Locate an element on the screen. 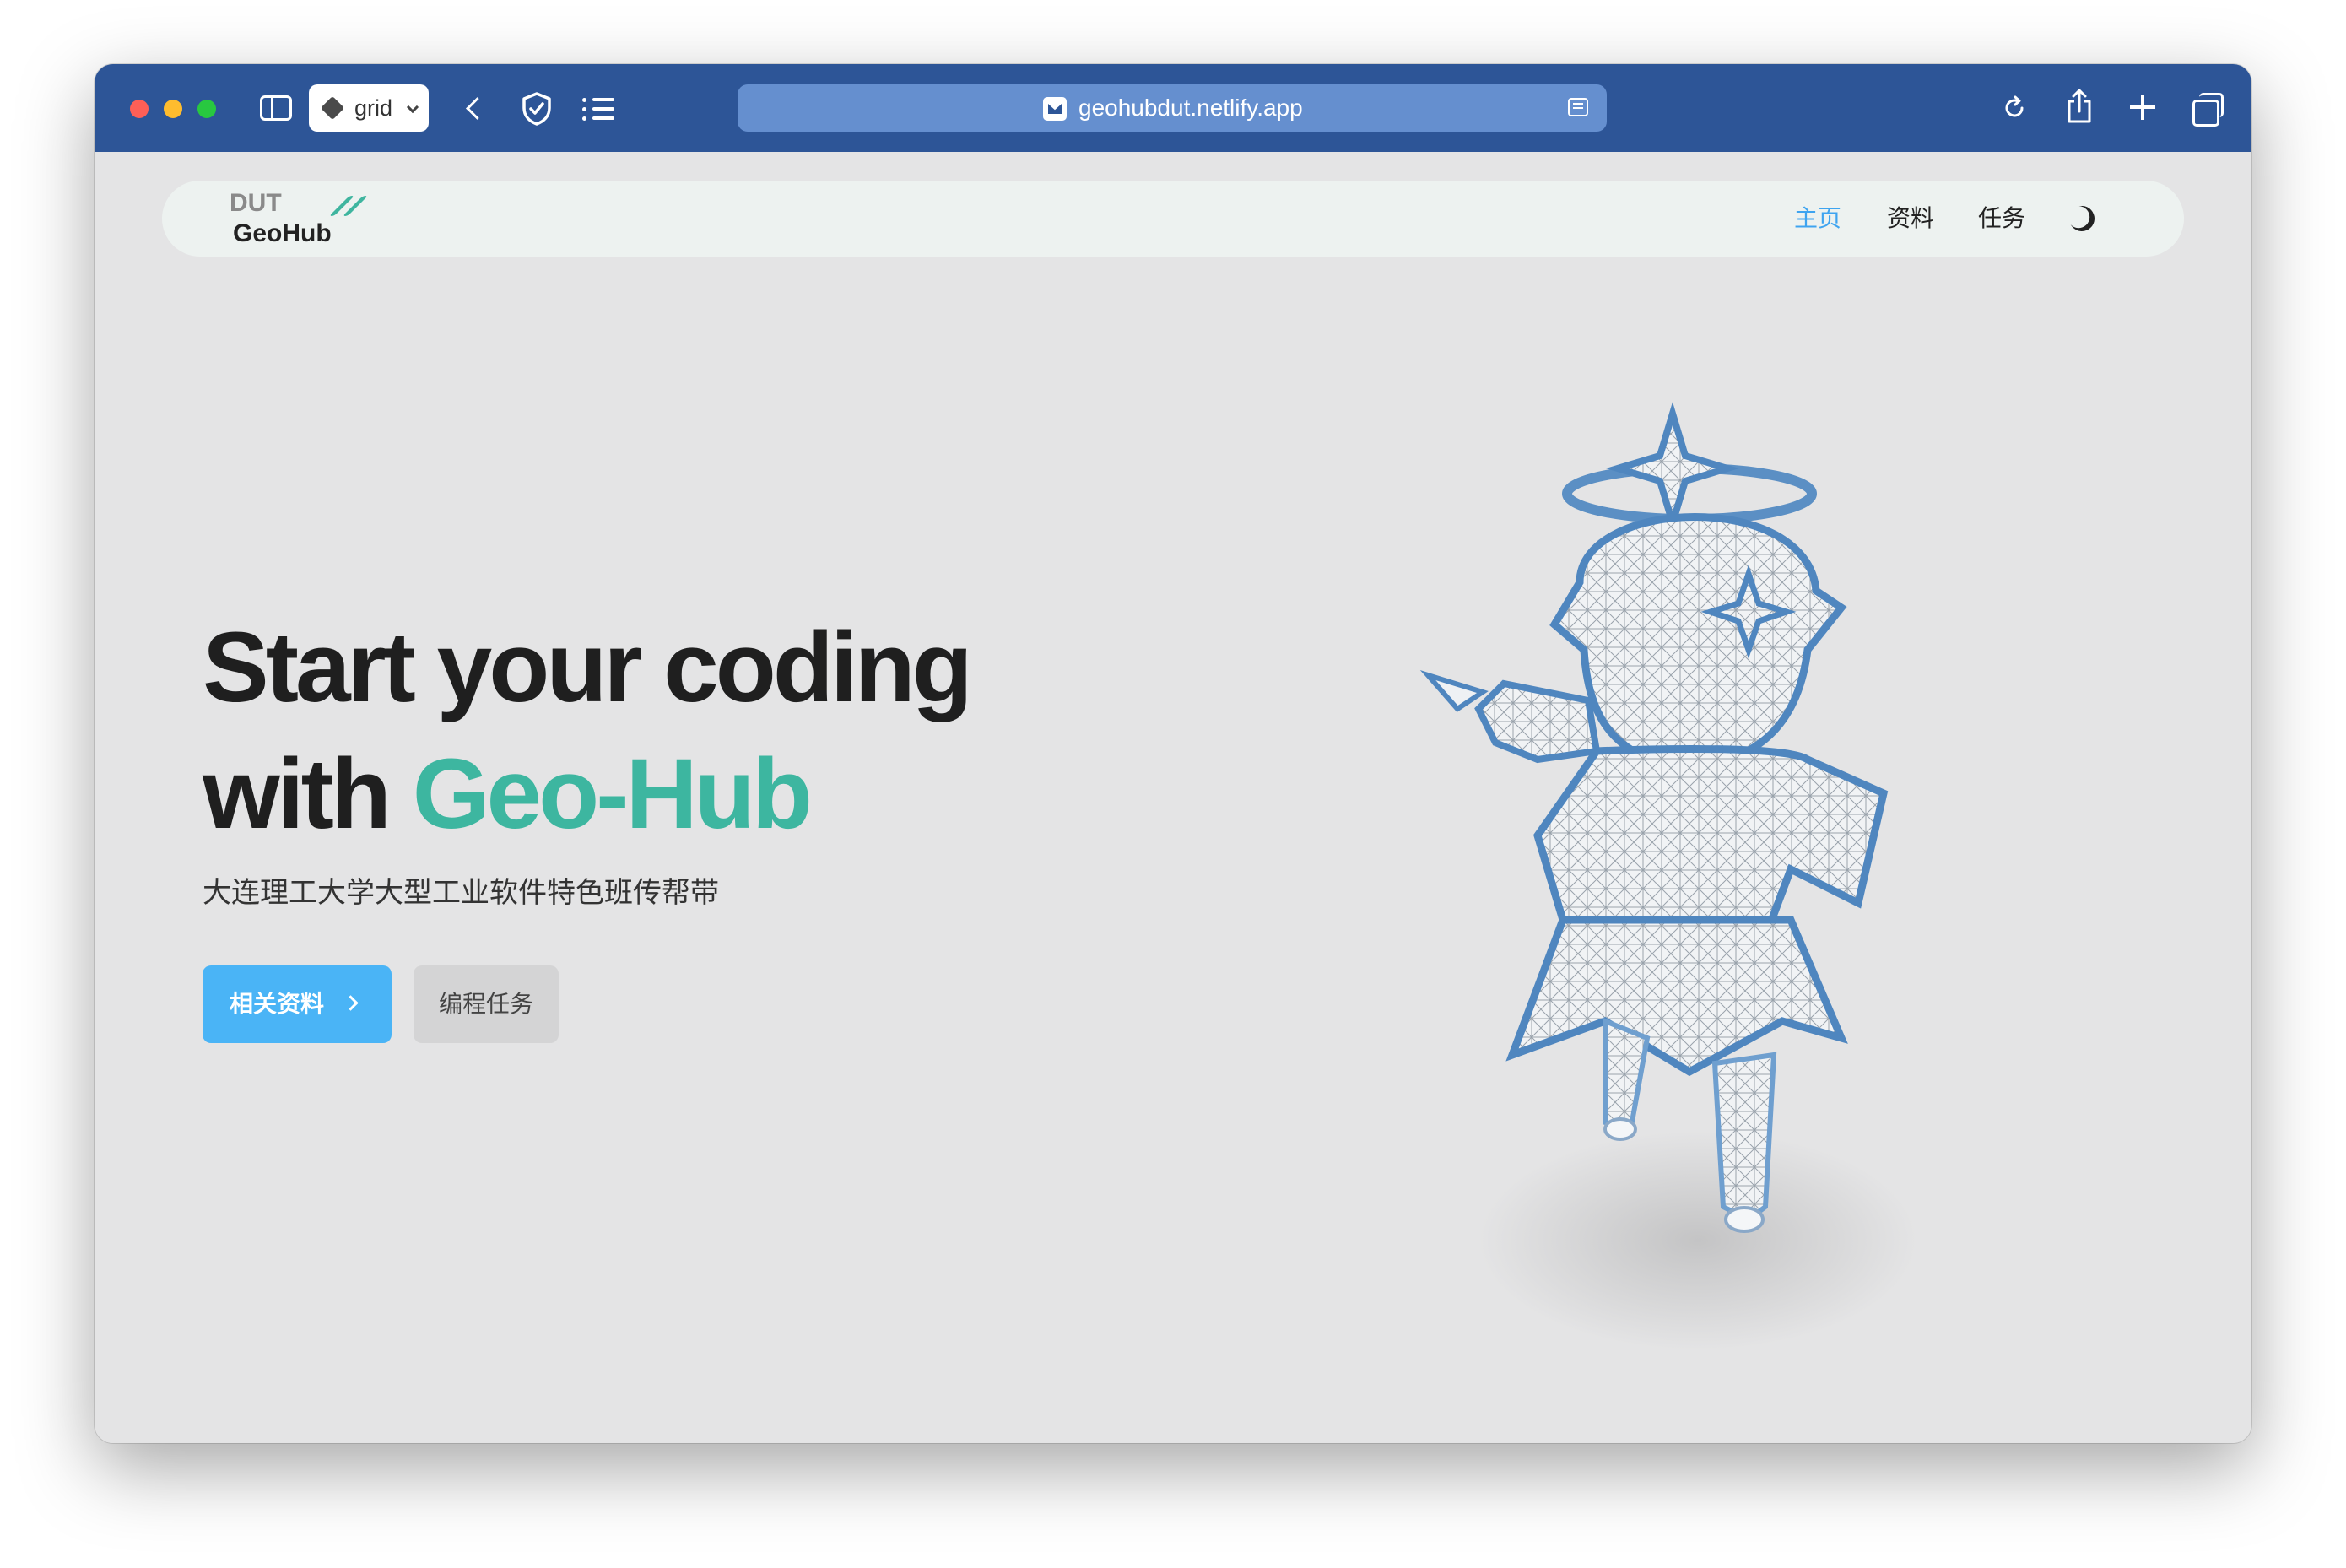 Image resolution: width=2346 pixels, height=1568 pixels. site-logo: DUT GeoHub is located at coordinates (305, 219).